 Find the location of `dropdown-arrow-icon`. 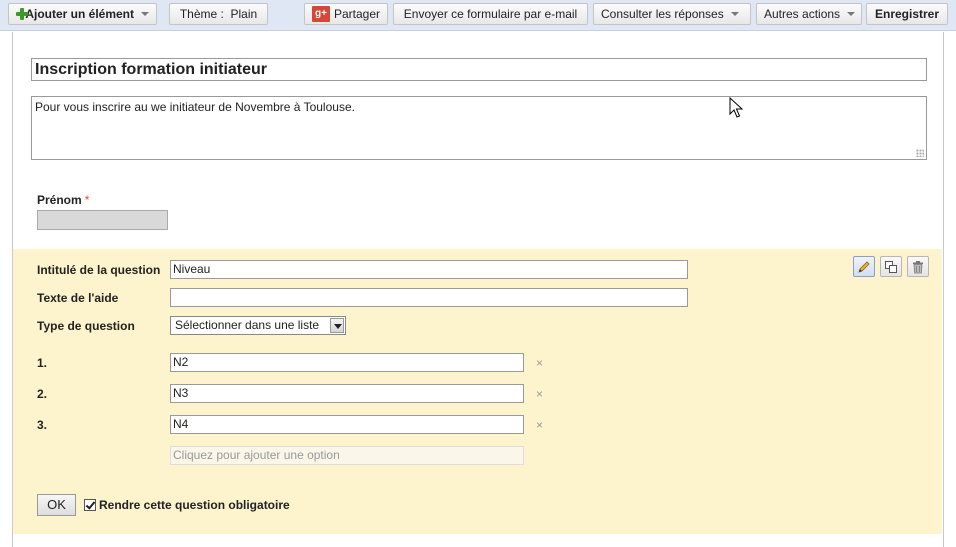

dropdown-arrow-icon is located at coordinates (337, 325).